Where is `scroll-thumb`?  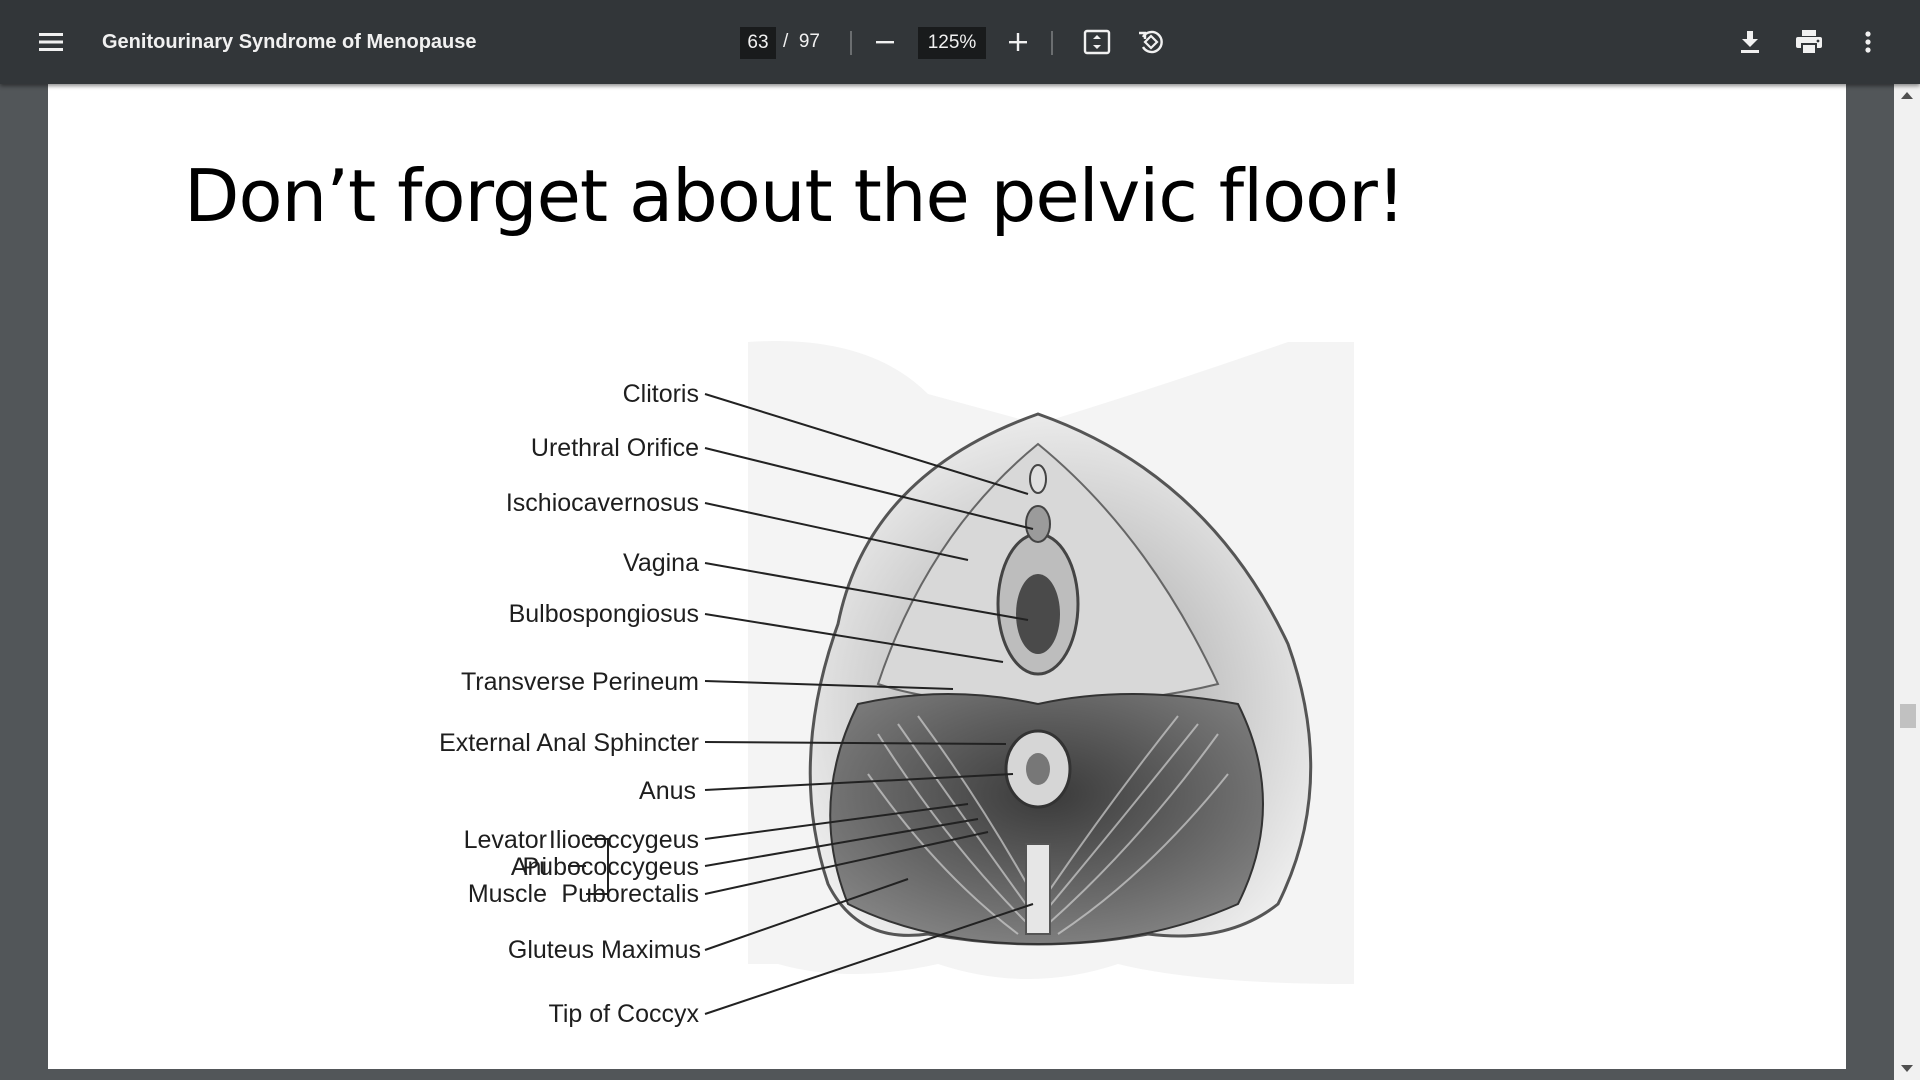
scroll-thumb is located at coordinates (1908, 716).